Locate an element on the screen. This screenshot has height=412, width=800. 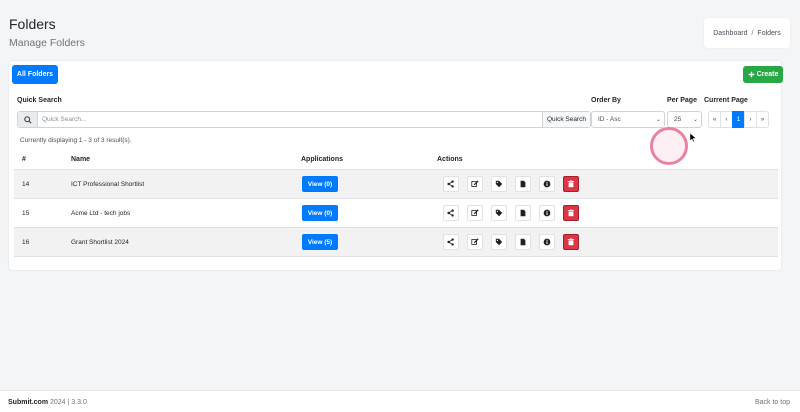
row-id: 16 is located at coordinates (26, 242).